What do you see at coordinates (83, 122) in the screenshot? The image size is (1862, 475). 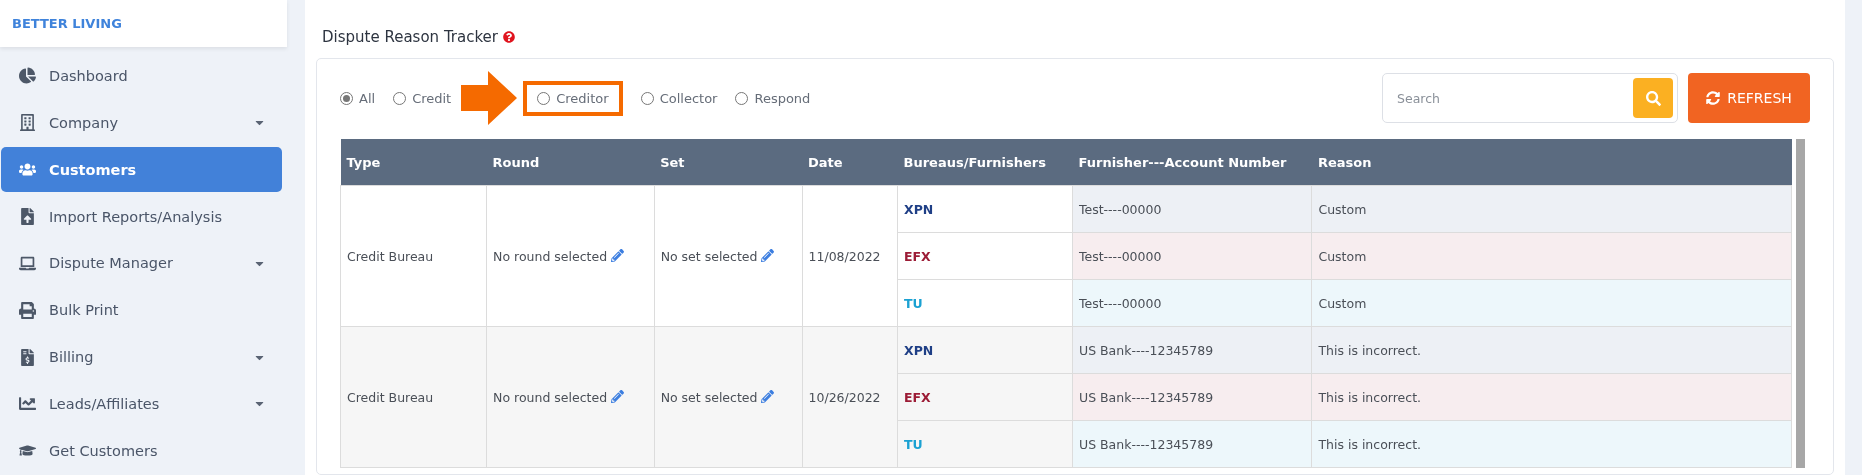 I see `sidebar-label: Company` at bounding box center [83, 122].